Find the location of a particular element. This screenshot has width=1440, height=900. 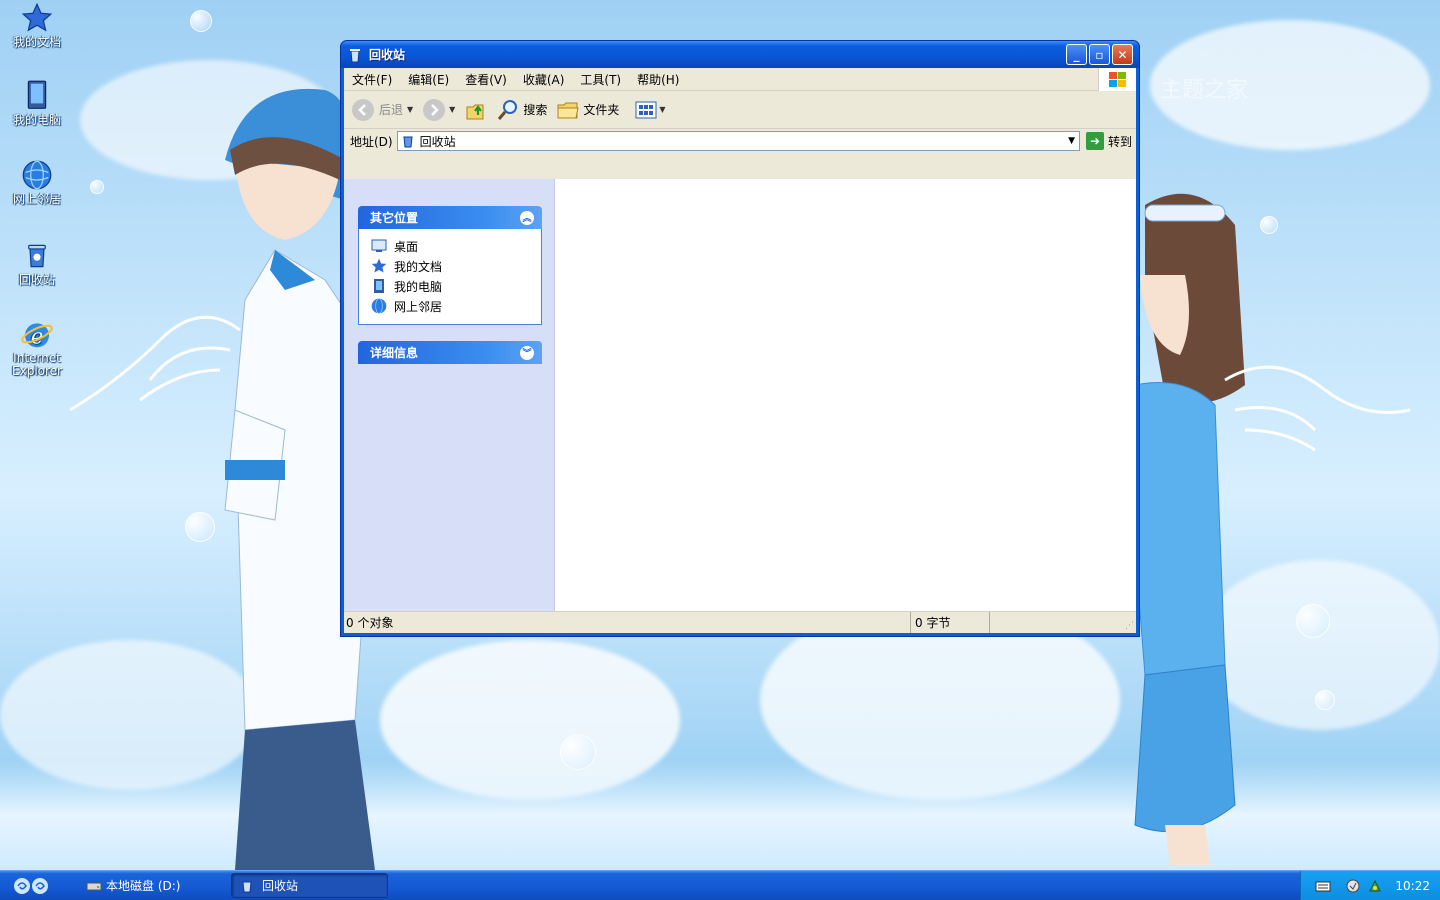

window-title: 回收站 is located at coordinates (387, 55).